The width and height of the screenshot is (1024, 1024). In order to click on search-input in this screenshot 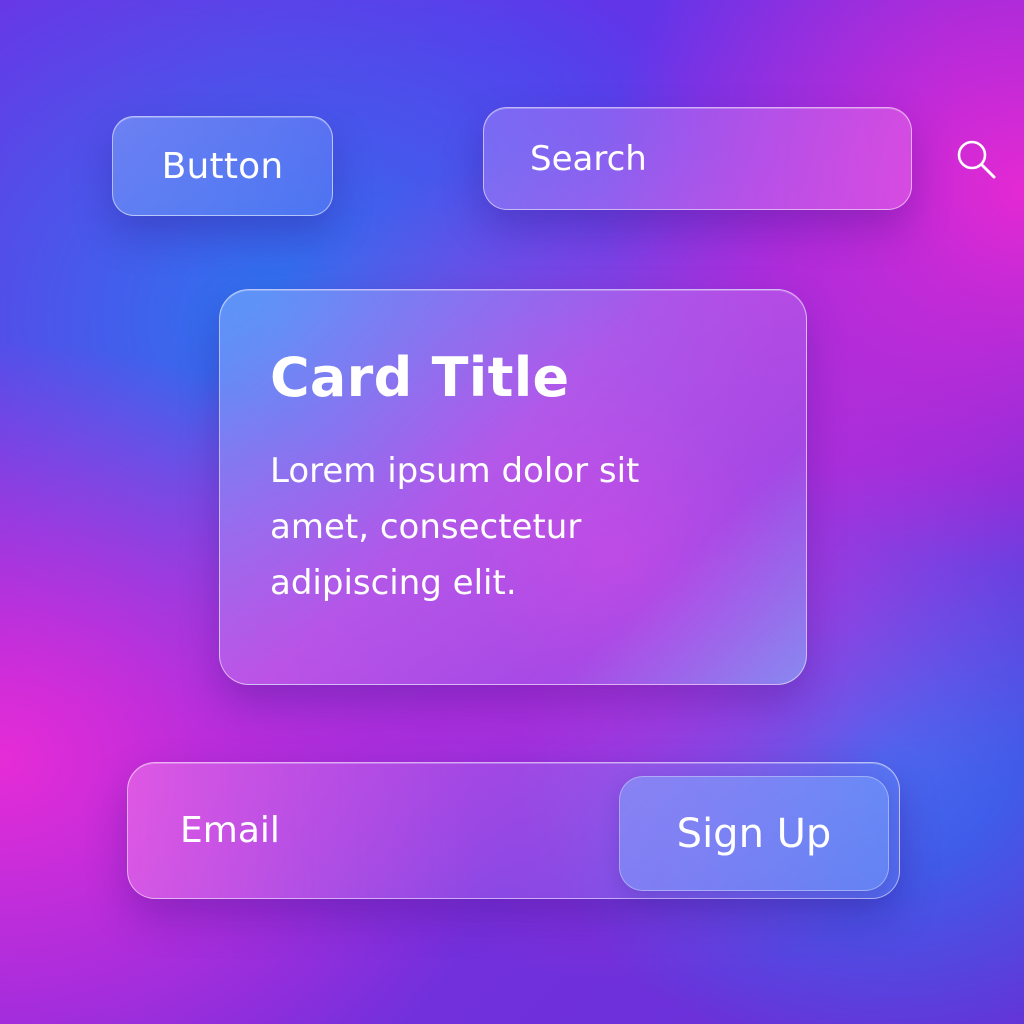, I will do `click(742, 158)`.